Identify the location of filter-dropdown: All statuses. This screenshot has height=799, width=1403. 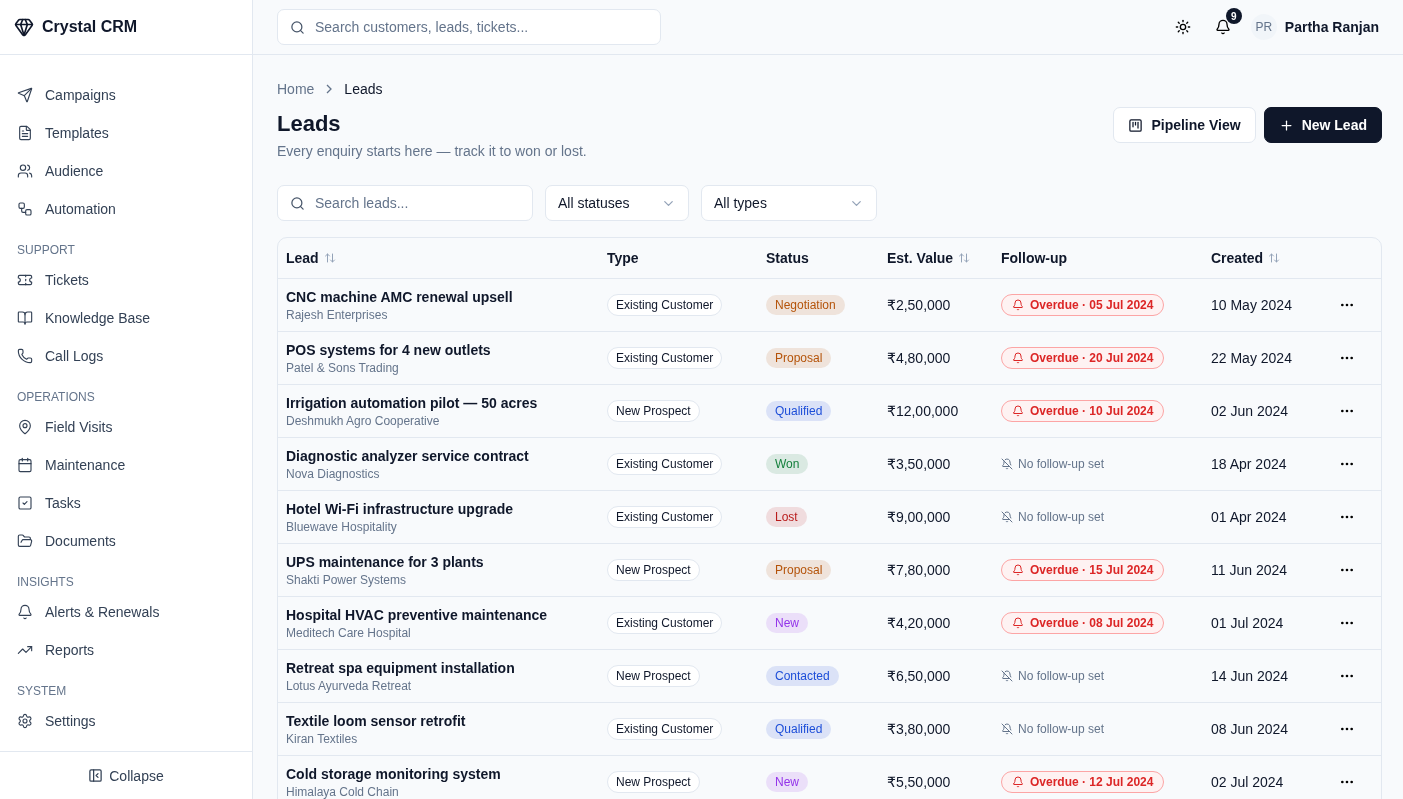
(617, 203).